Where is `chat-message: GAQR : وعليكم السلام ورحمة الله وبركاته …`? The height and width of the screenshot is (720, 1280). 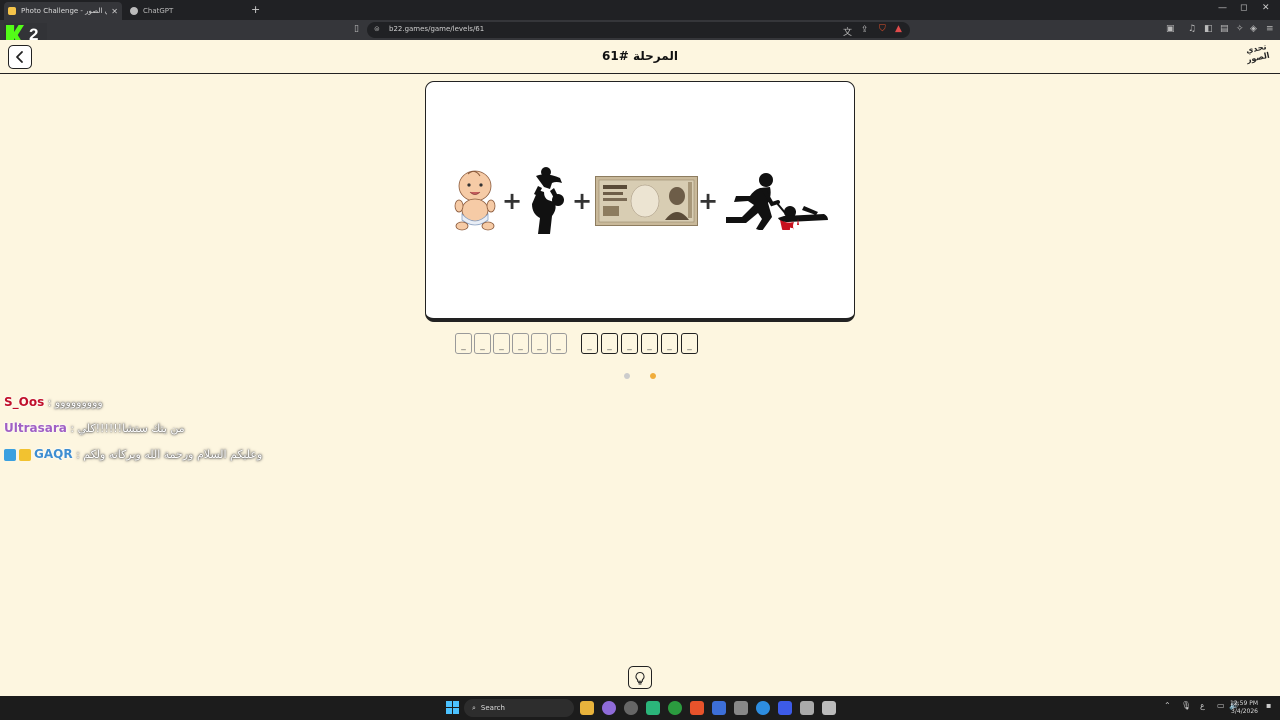 chat-message: GAQR : وعليكم السلام ورحمة الله وبركاته … is located at coordinates (133, 454).